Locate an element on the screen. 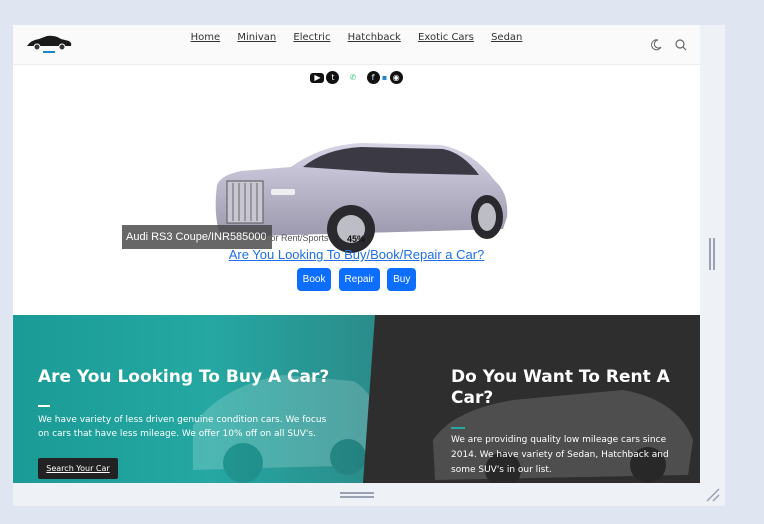  side-resize-handle is located at coordinates (712, 254).